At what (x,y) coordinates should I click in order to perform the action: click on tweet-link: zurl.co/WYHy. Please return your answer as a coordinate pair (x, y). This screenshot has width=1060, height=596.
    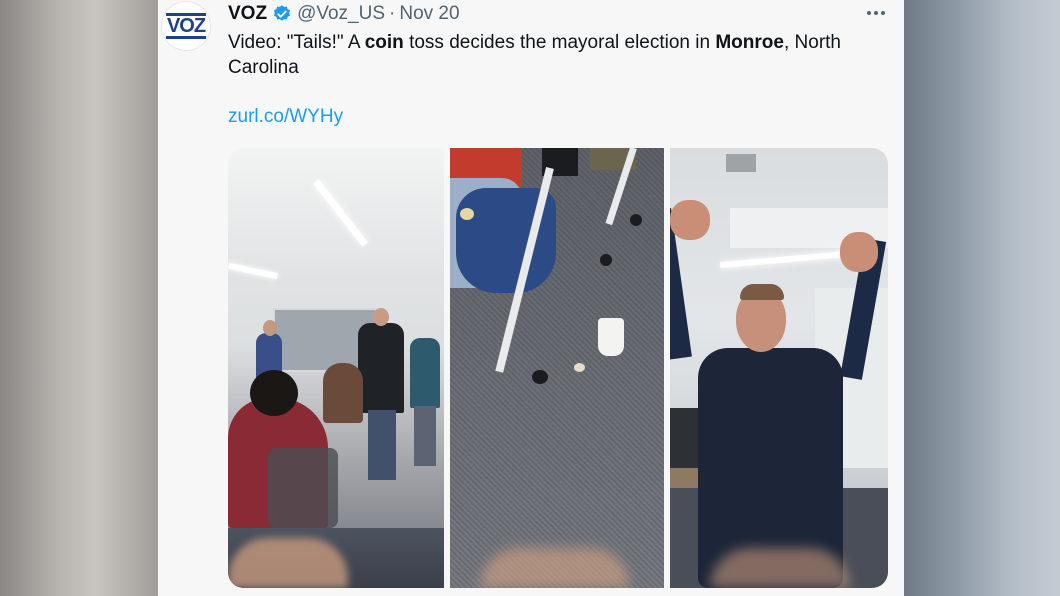
    Looking at the image, I should click on (285, 117).